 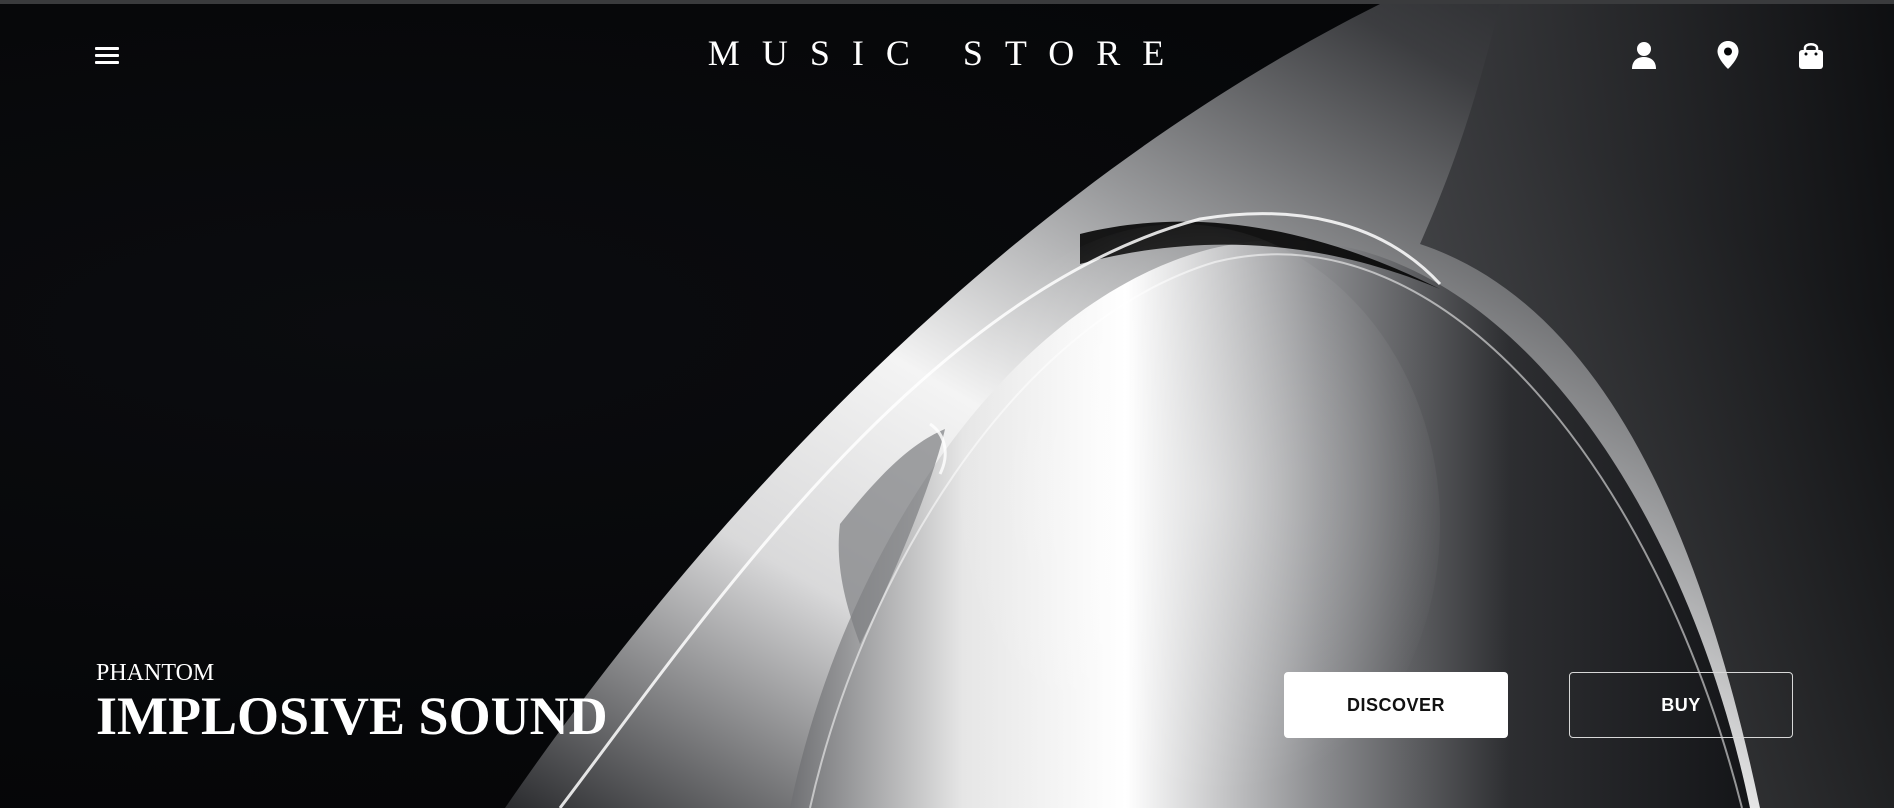 What do you see at coordinates (1681, 705) in the screenshot?
I see `buy-button: BUY` at bounding box center [1681, 705].